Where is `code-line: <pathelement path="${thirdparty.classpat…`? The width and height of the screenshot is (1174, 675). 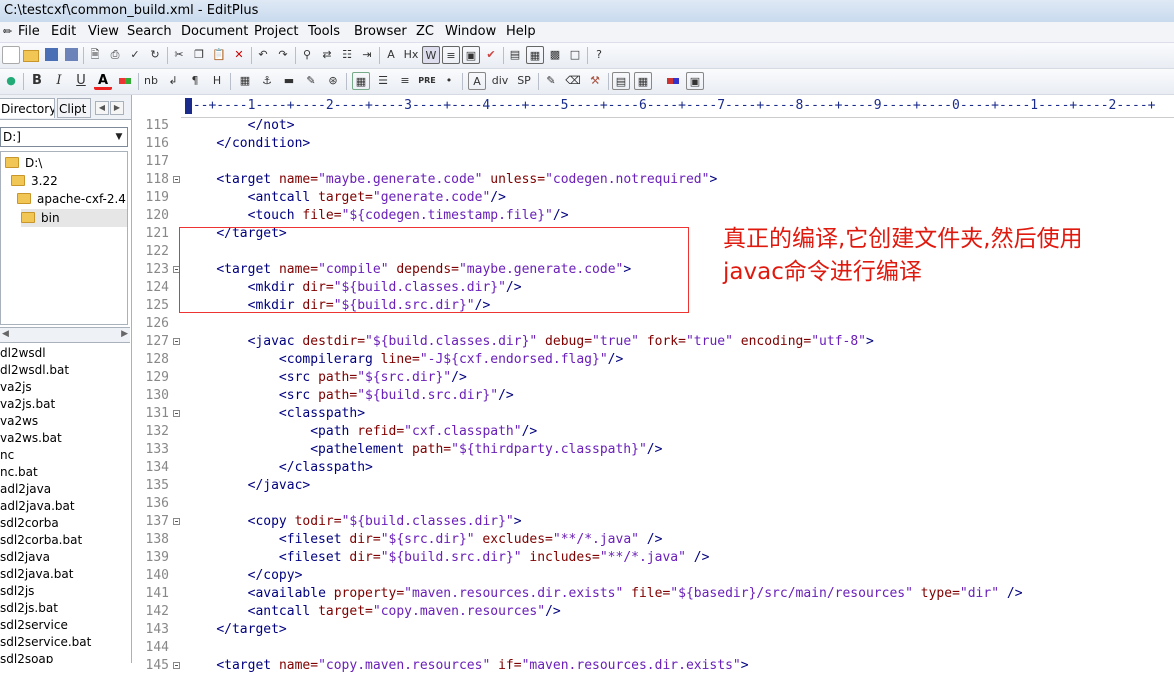 code-line: <pathelement path="${thirdparty.classpat… is located at coordinates (423, 450).